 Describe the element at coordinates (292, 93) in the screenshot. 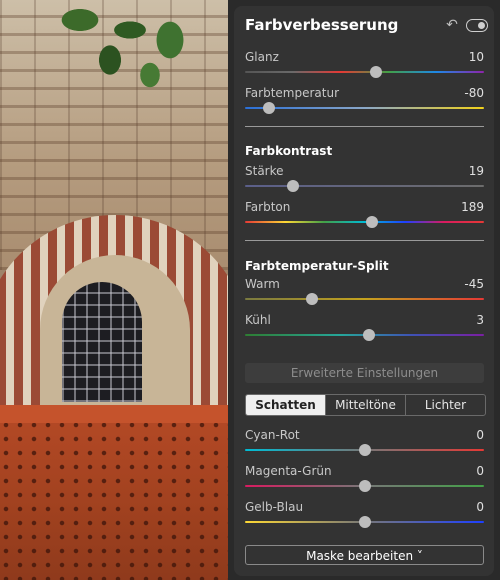

I see `slider-label: Farbtemperatur` at that location.